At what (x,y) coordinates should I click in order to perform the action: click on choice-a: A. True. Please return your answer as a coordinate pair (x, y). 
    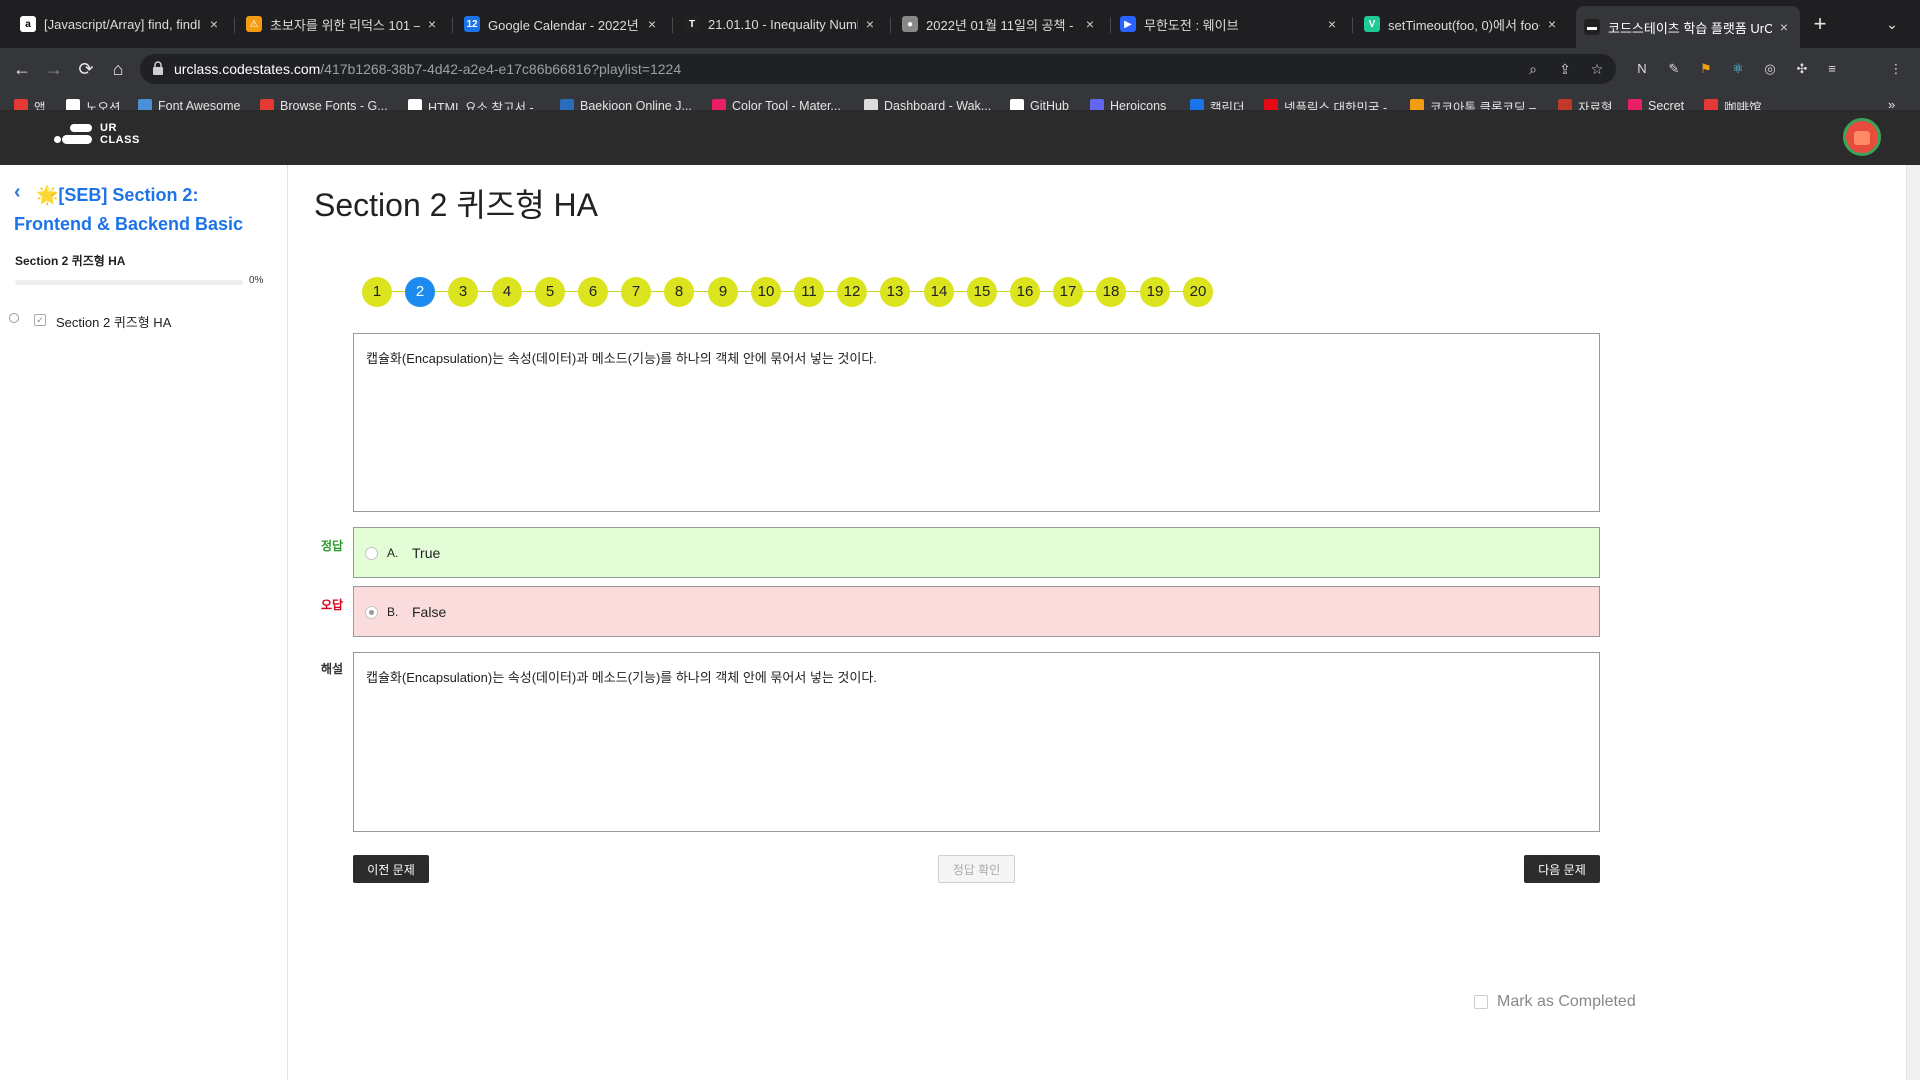
    Looking at the image, I should click on (976, 552).